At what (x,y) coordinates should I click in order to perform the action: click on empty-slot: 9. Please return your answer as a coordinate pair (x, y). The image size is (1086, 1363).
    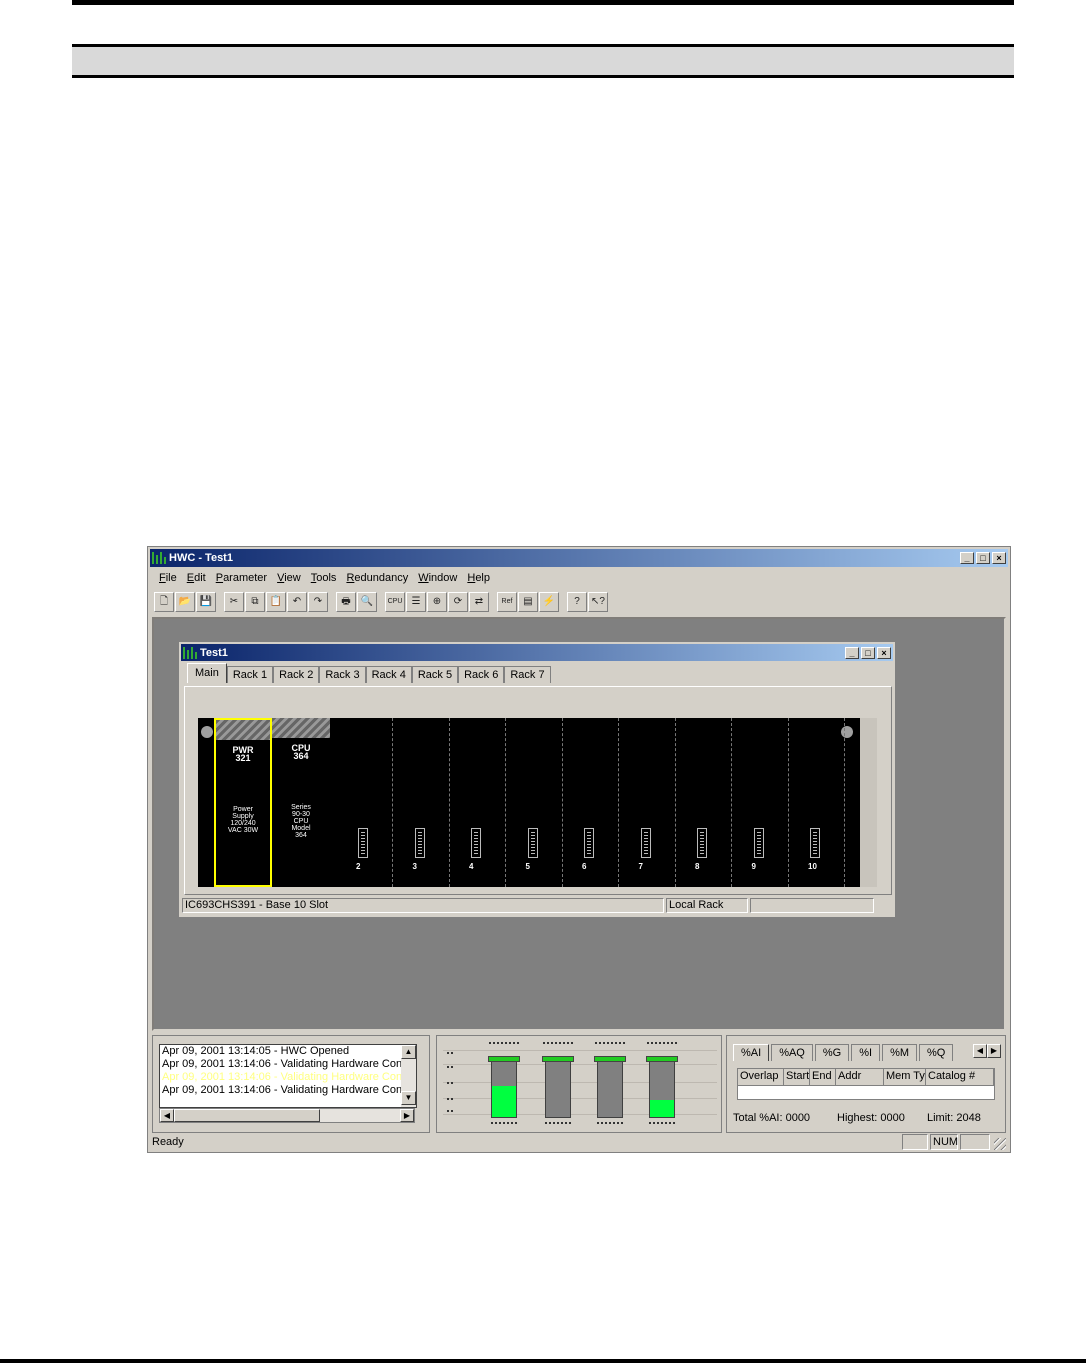
    Looking at the image, I should click on (760, 802).